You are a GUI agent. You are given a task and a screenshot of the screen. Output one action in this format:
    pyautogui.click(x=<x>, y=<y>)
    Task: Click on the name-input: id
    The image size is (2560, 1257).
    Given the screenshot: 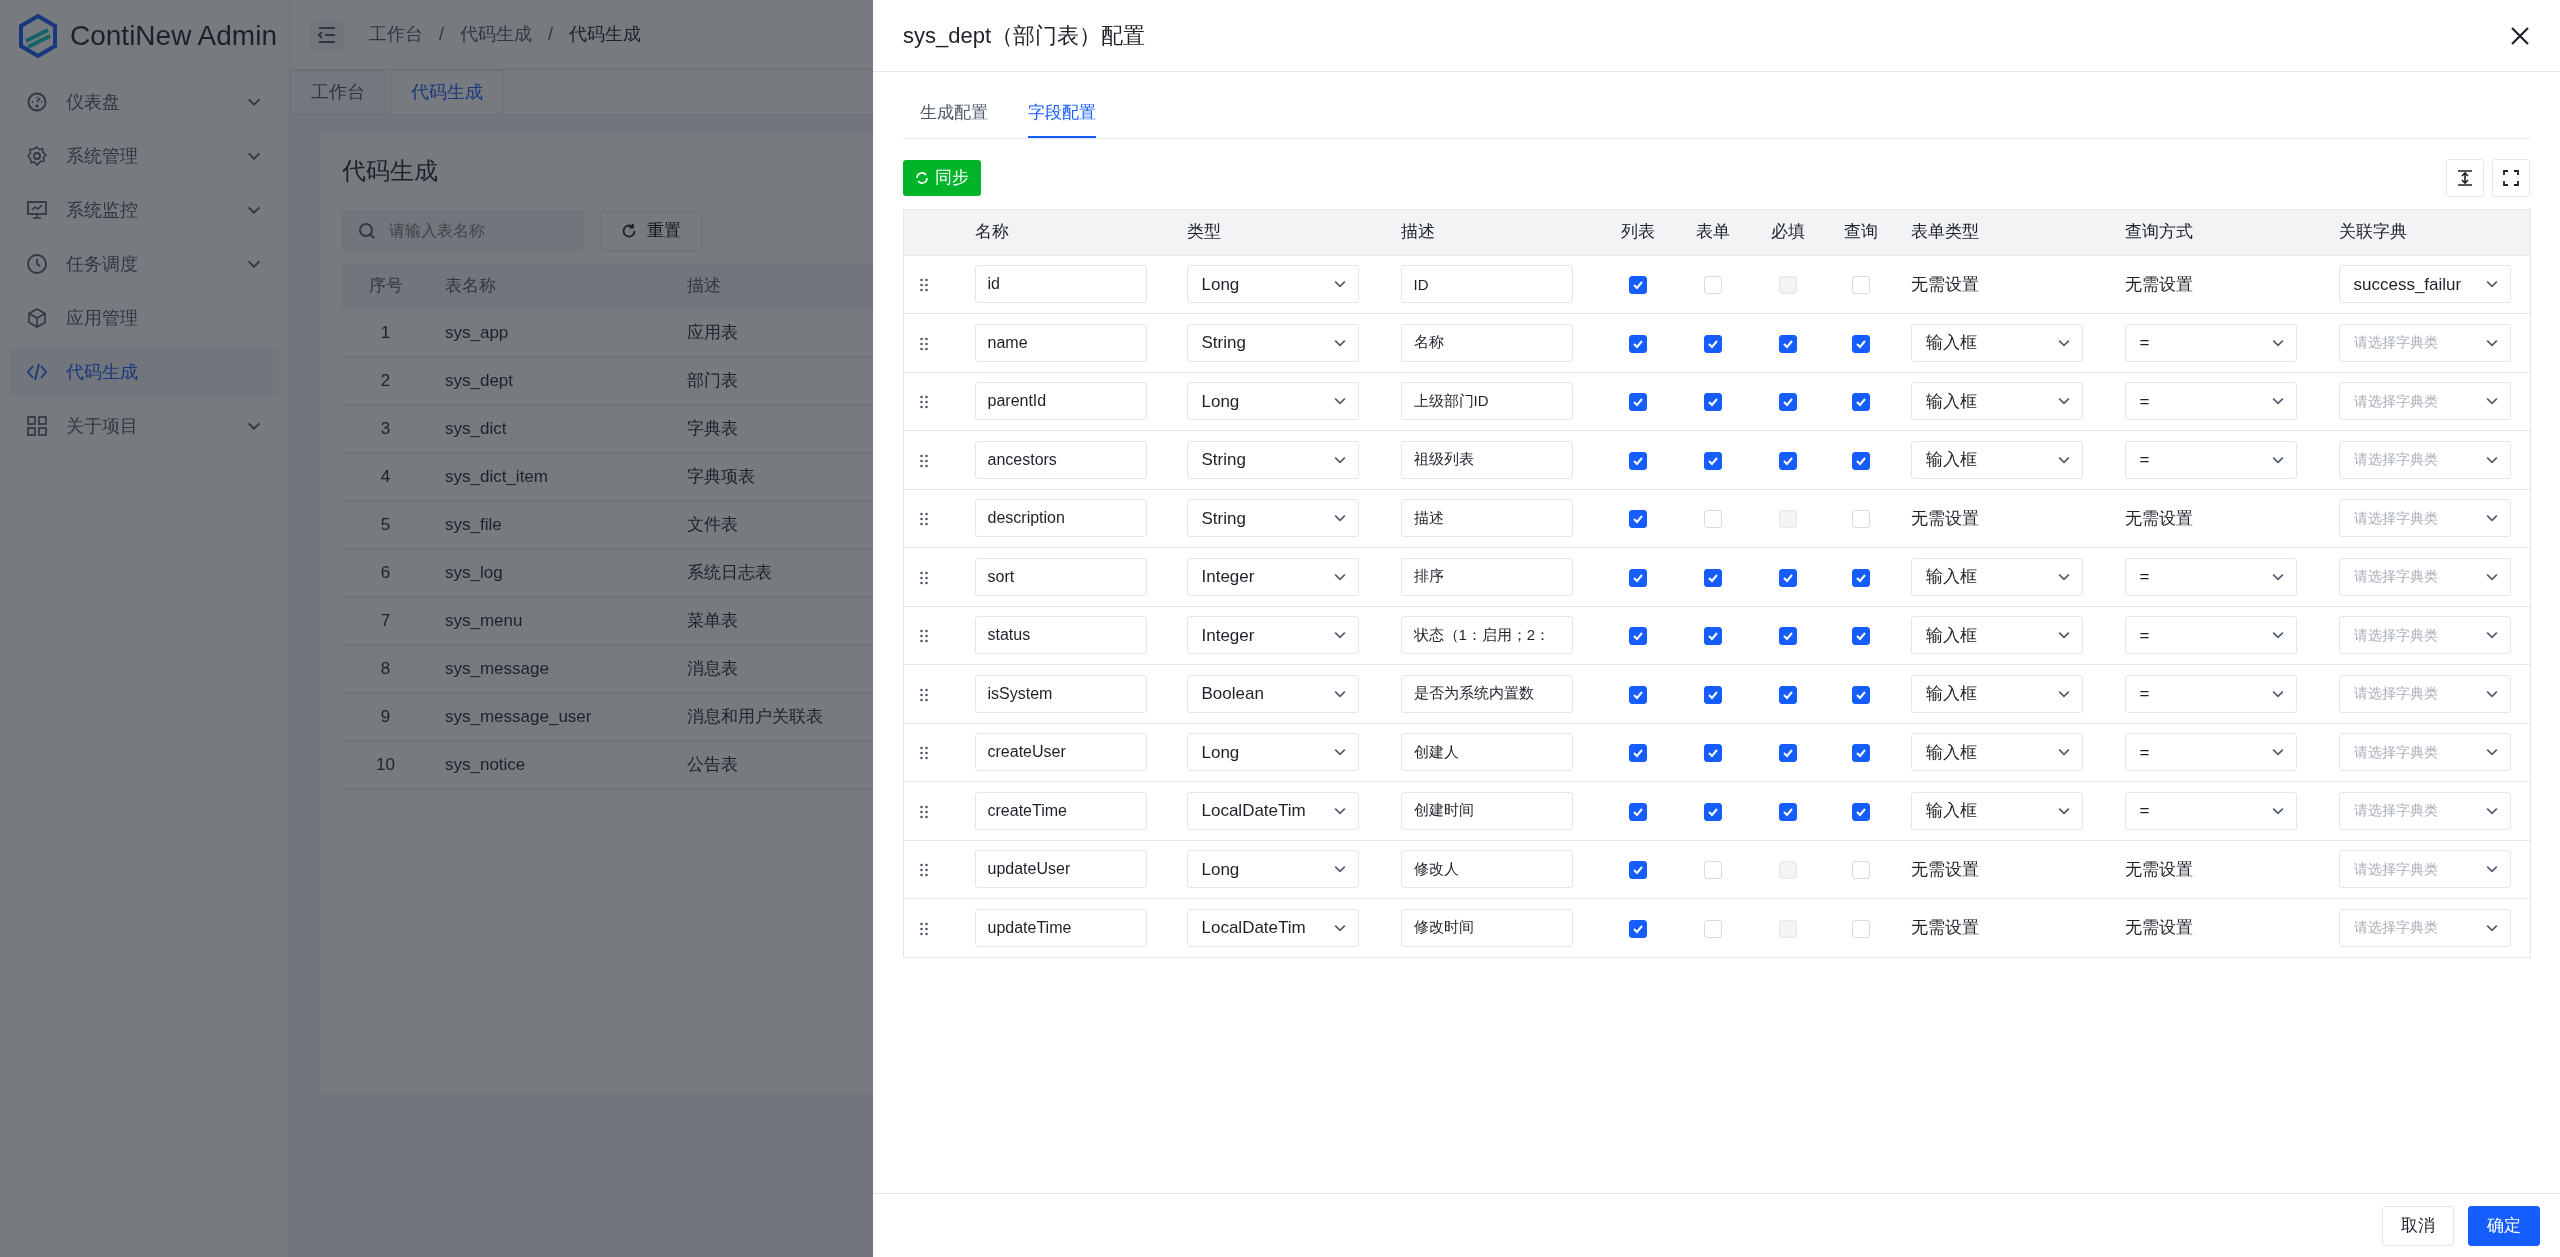 What is the action you would take?
    pyautogui.click(x=1060, y=284)
    